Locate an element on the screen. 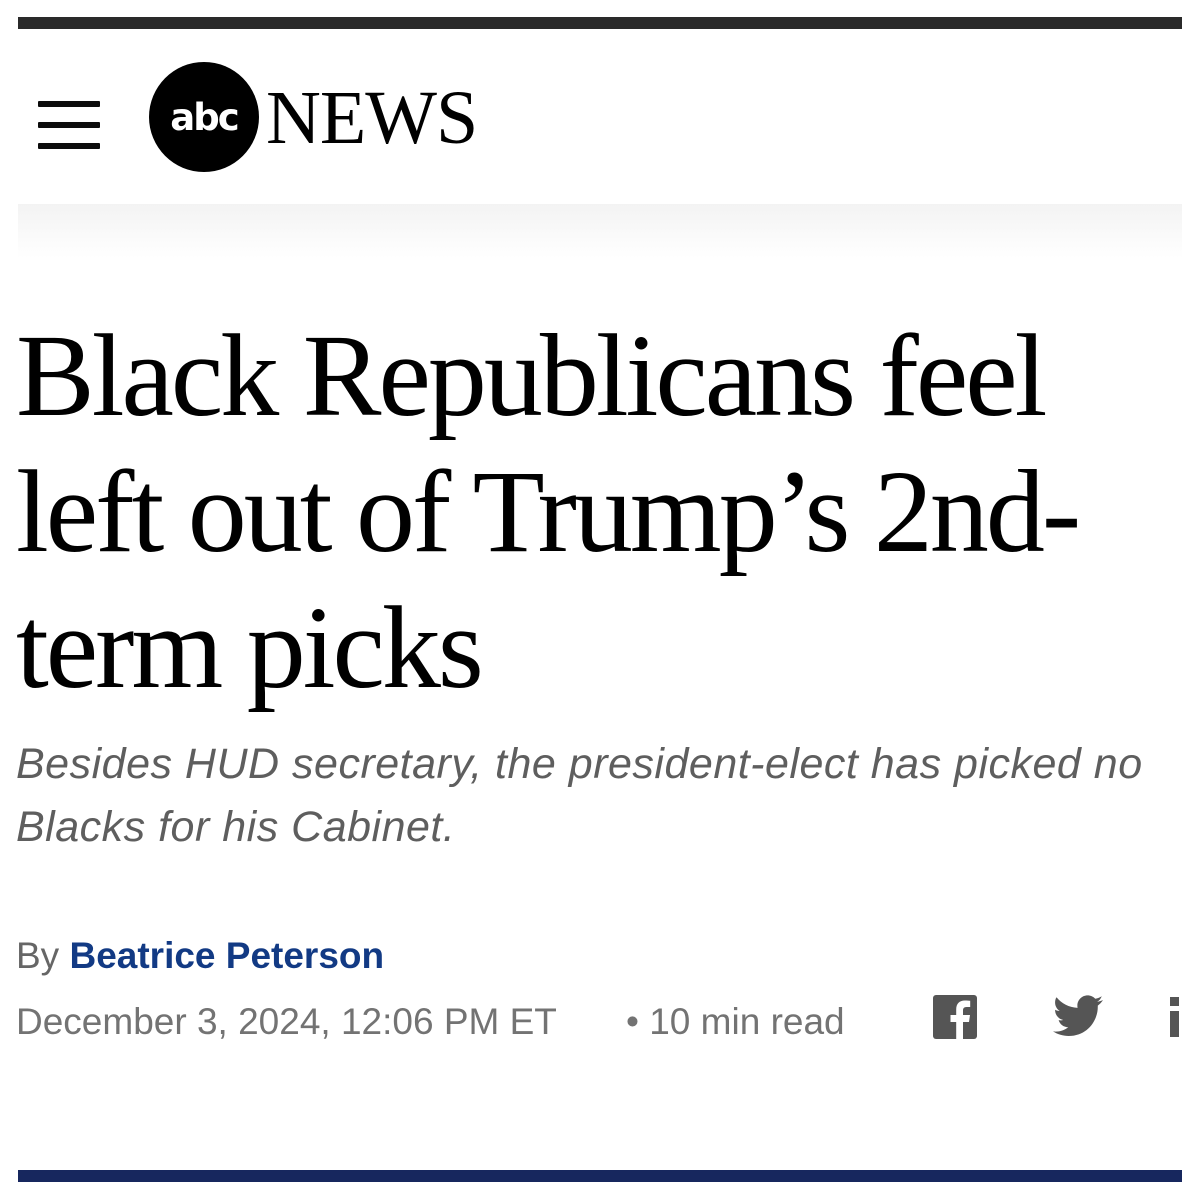  hamburger-menu-button is located at coordinates (69, 125).